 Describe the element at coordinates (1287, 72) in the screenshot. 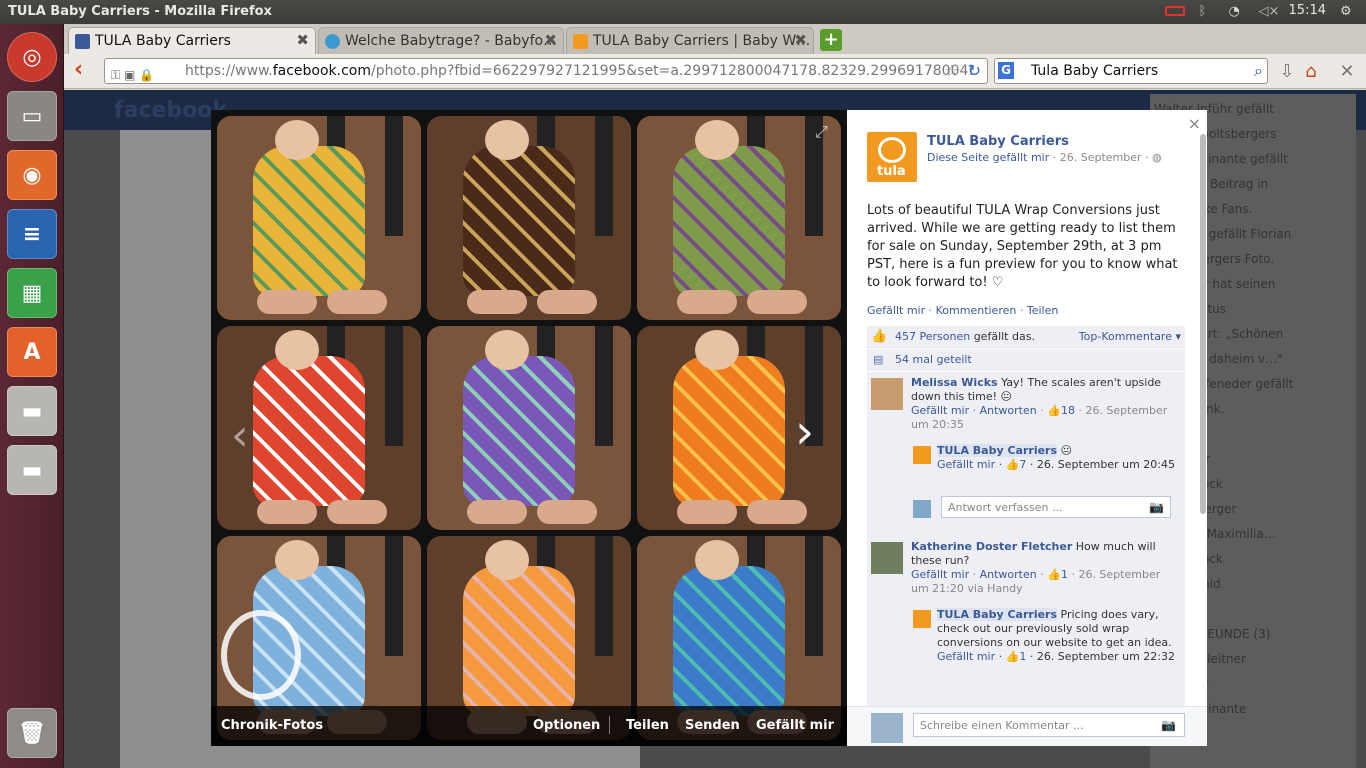

I see `download-icon: ⇩` at that location.